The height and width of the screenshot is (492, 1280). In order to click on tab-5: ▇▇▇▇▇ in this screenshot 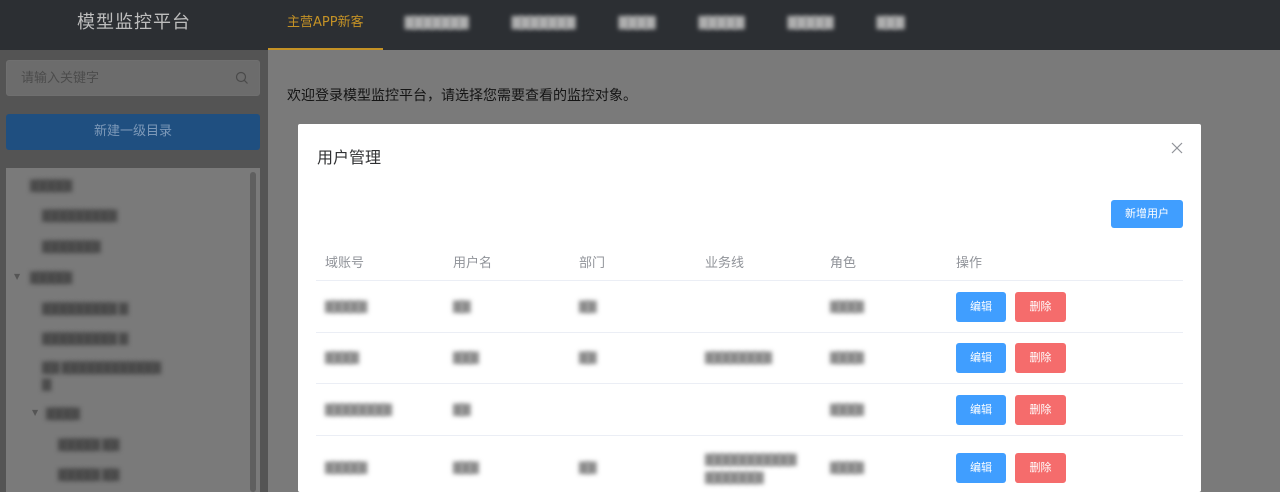, I will do `click(721, 25)`.